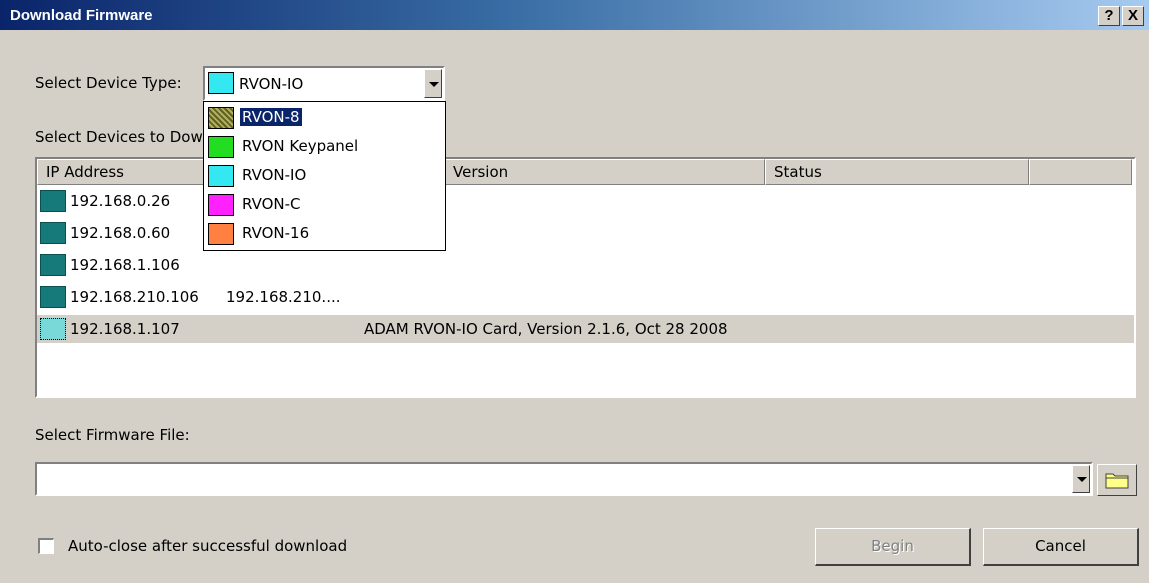 The width and height of the screenshot is (1149, 583). Describe the element at coordinates (604, 172) in the screenshot. I see `column-header-version: Version` at that location.